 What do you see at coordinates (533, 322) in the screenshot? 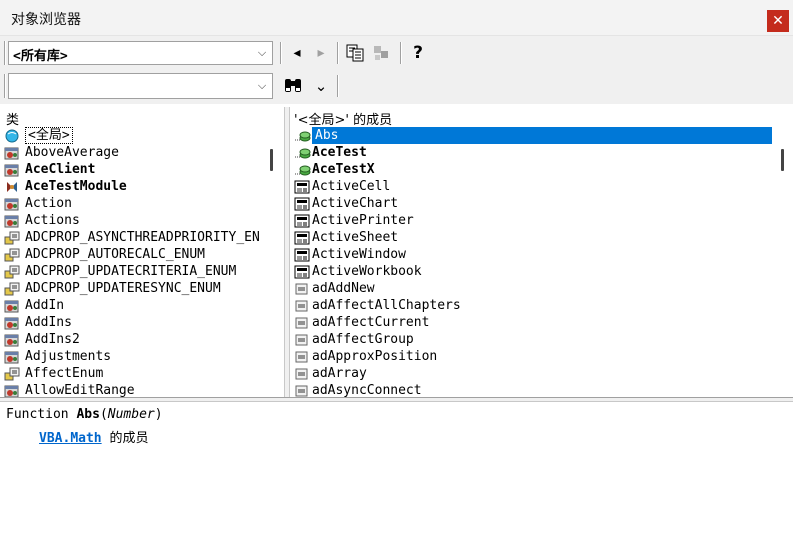
I see `list-item: adAffectCurrent` at bounding box center [533, 322].